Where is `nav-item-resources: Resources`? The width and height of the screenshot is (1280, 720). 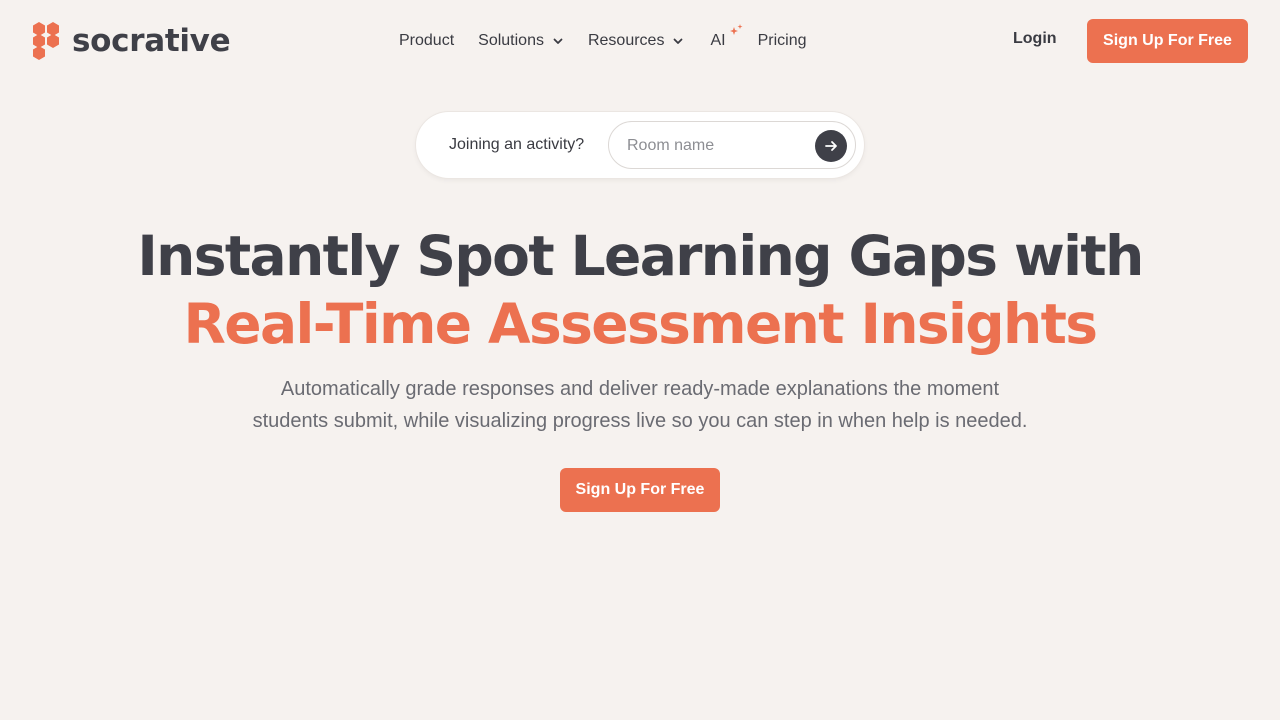
nav-item-resources: Resources is located at coordinates (636, 41).